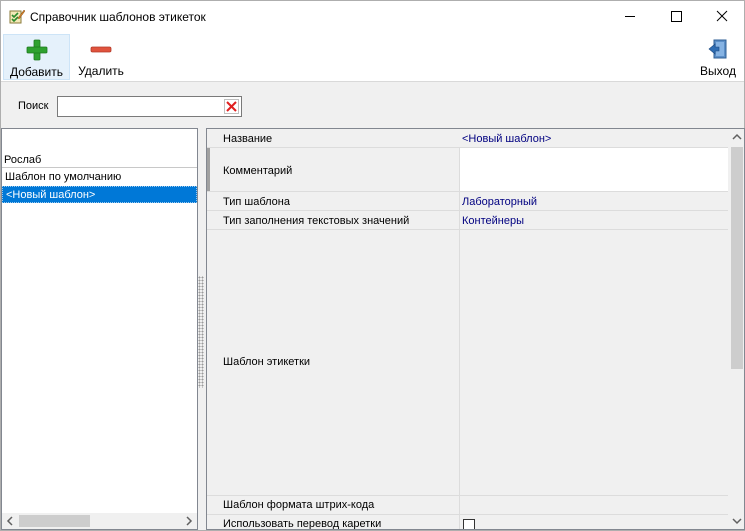 Image resolution: width=745 pixels, height=531 pixels. I want to click on property-row-template-type: Тип шаблона Лабораторный, so click(467, 201).